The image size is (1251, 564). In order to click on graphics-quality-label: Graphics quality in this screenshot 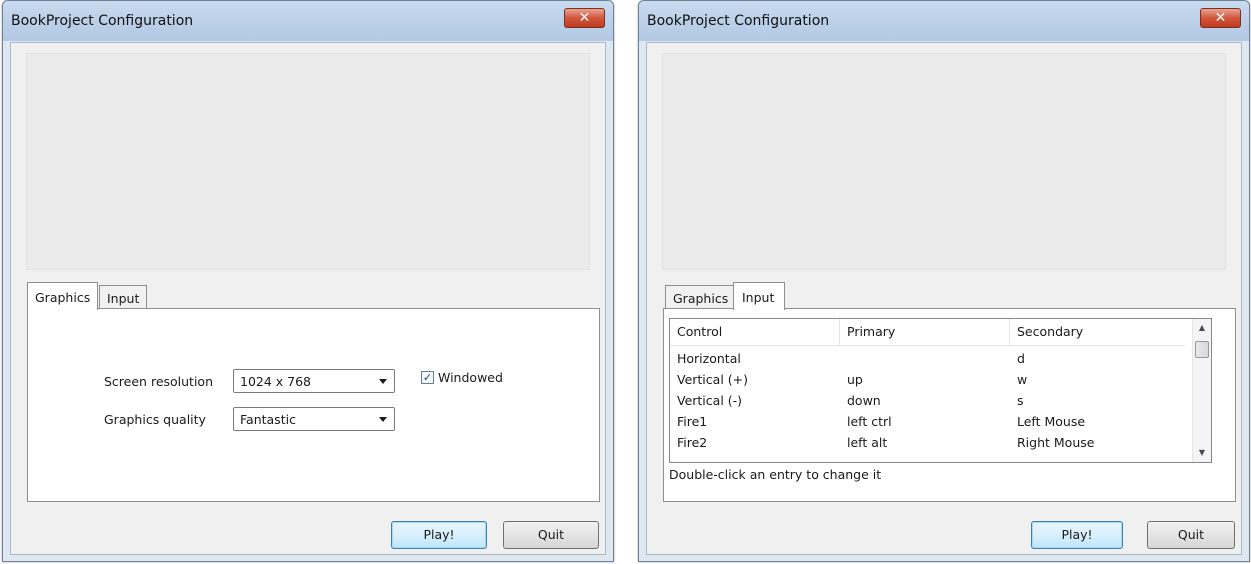, I will do `click(155, 419)`.